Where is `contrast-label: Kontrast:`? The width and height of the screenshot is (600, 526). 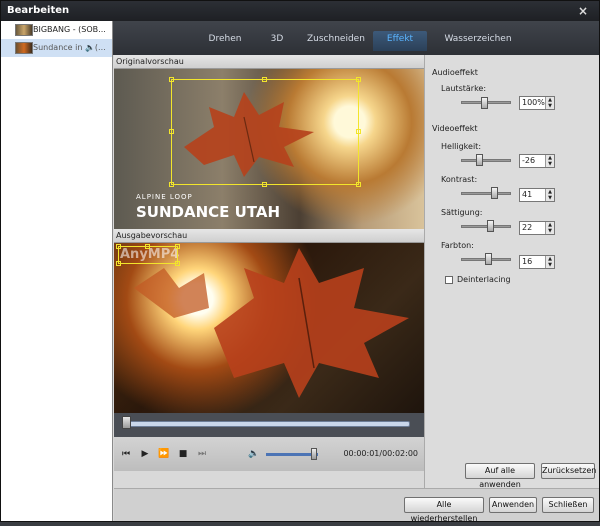
contrast-label: Kontrast: is located at coordinates (459, 179).